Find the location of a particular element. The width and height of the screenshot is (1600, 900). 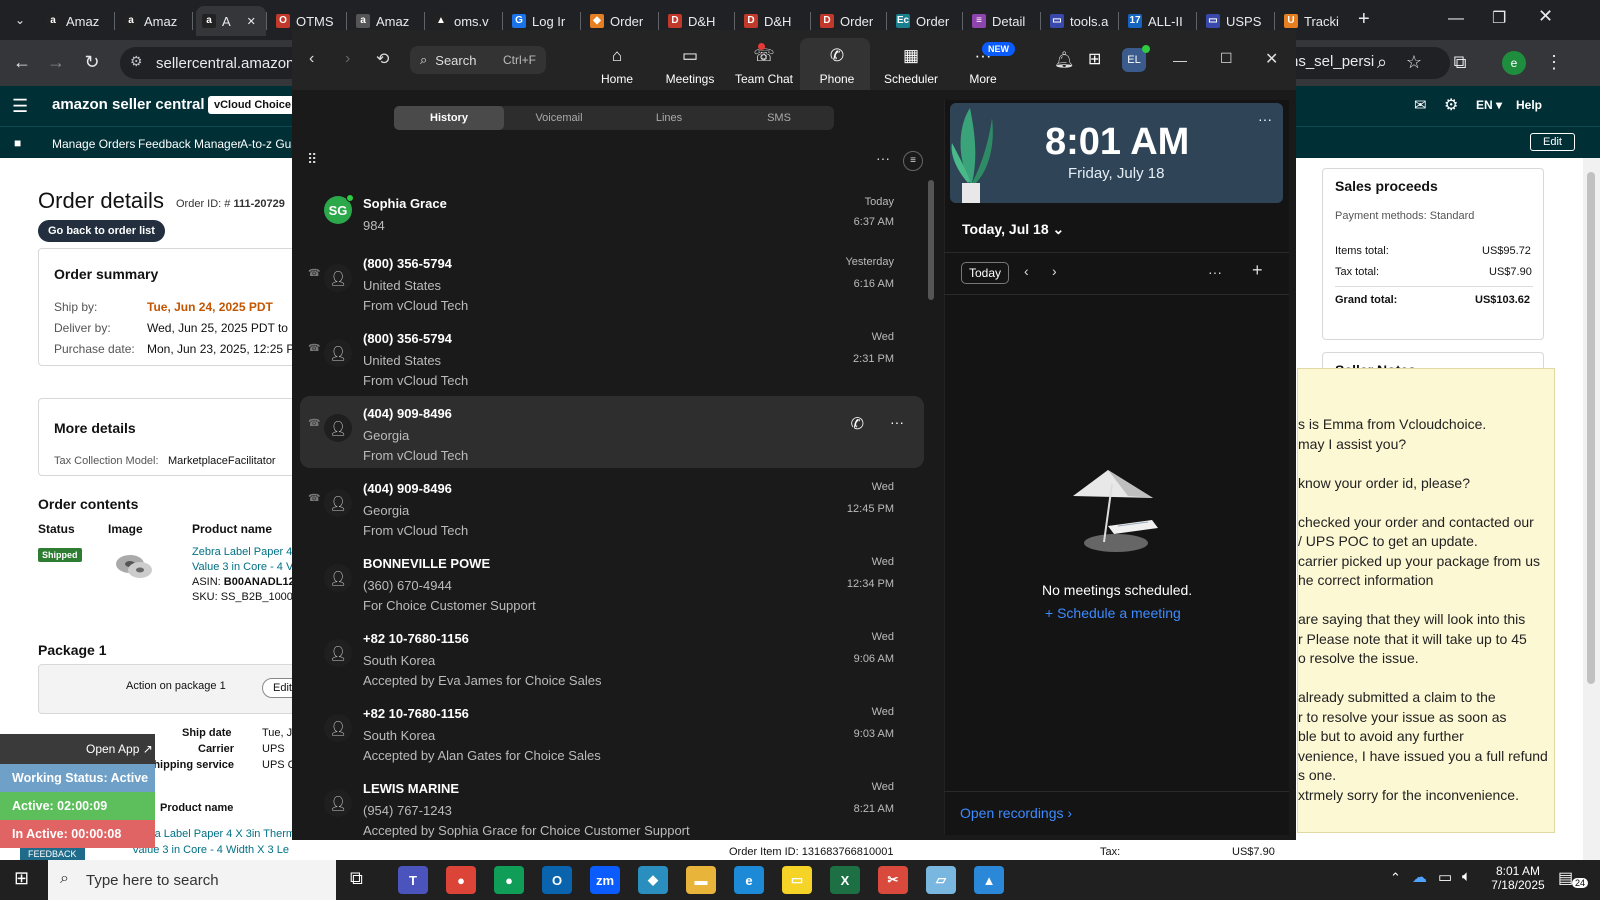

call-list-scrollbar is located at coordinates (931, 240).